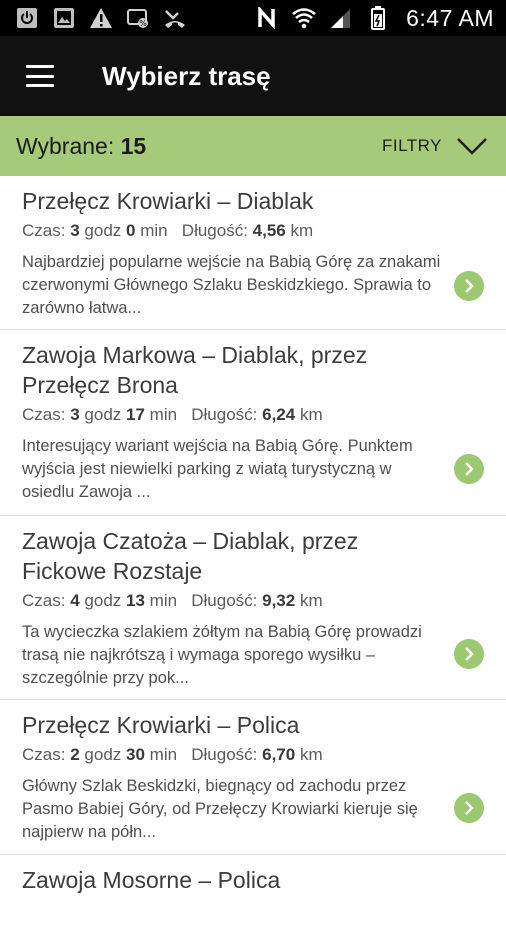 The height and width of the screenshot is (935, 506). What do you see at coordinates (253, 18) in the screenshot?
I see `status-bar: % 6:47 AM` at bounding box center [253, 18].